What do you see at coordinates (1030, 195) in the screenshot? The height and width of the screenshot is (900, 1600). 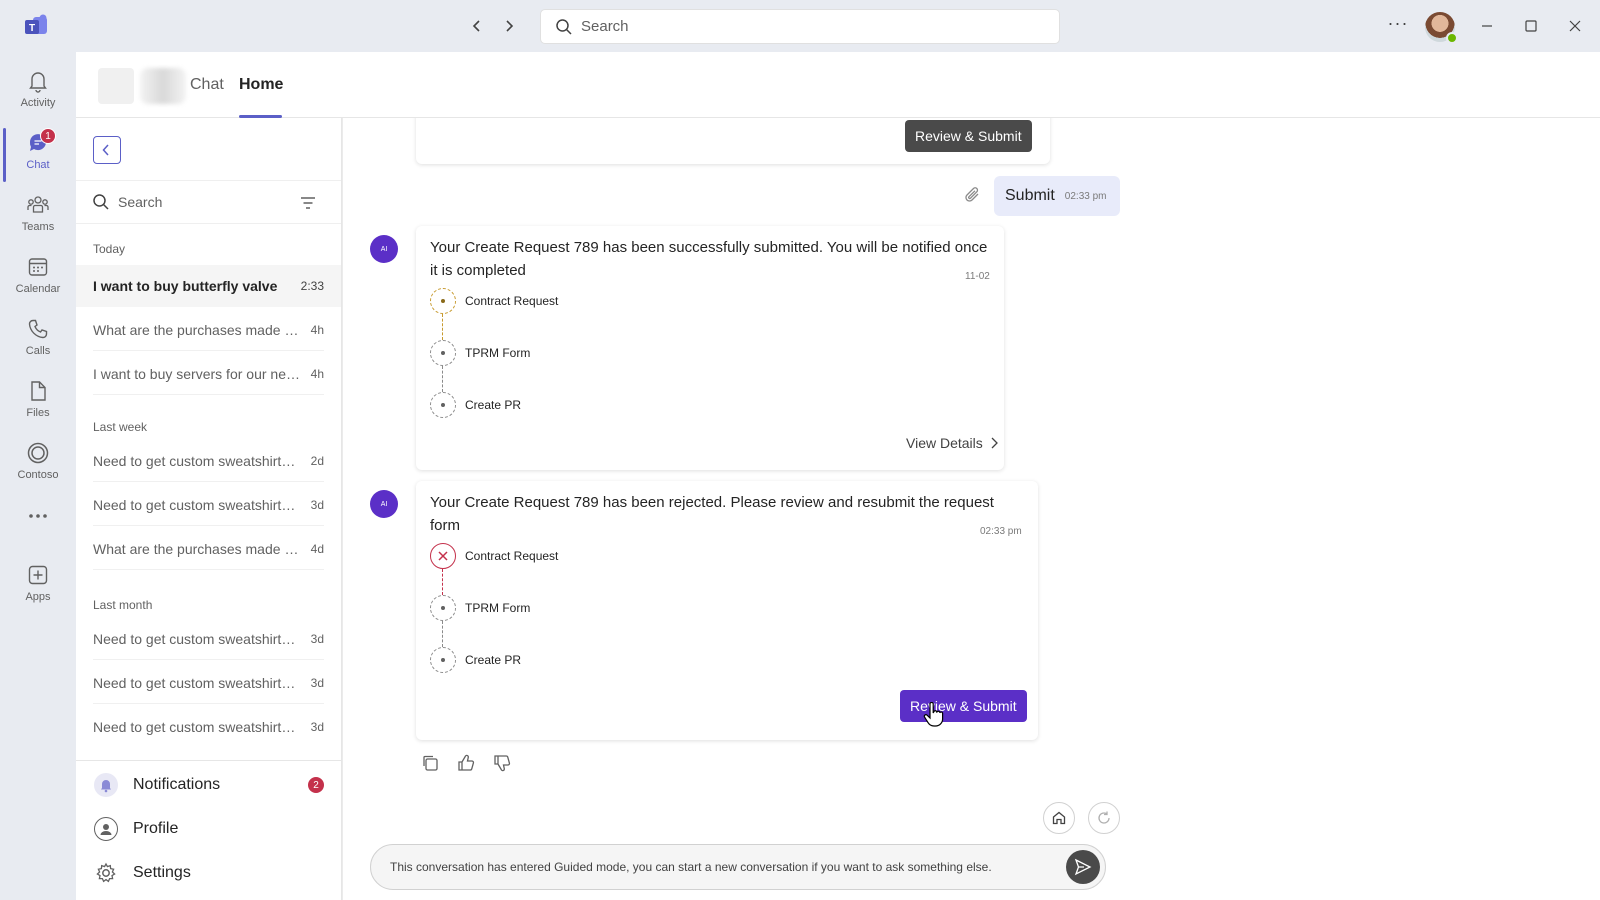 I see `user-message-text: Submit` at bounding box center [1030, 195].